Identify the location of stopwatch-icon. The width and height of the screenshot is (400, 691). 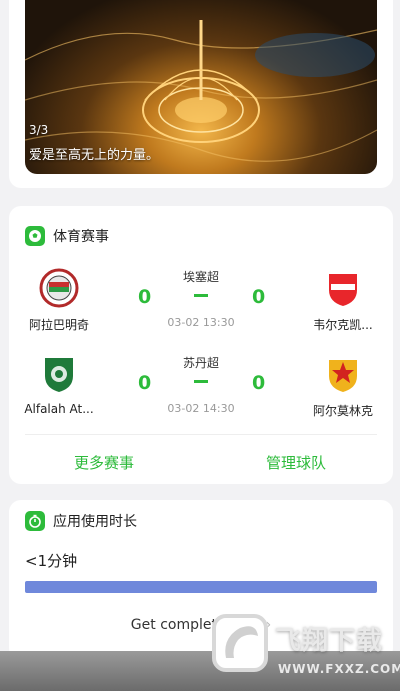
(35, 521).